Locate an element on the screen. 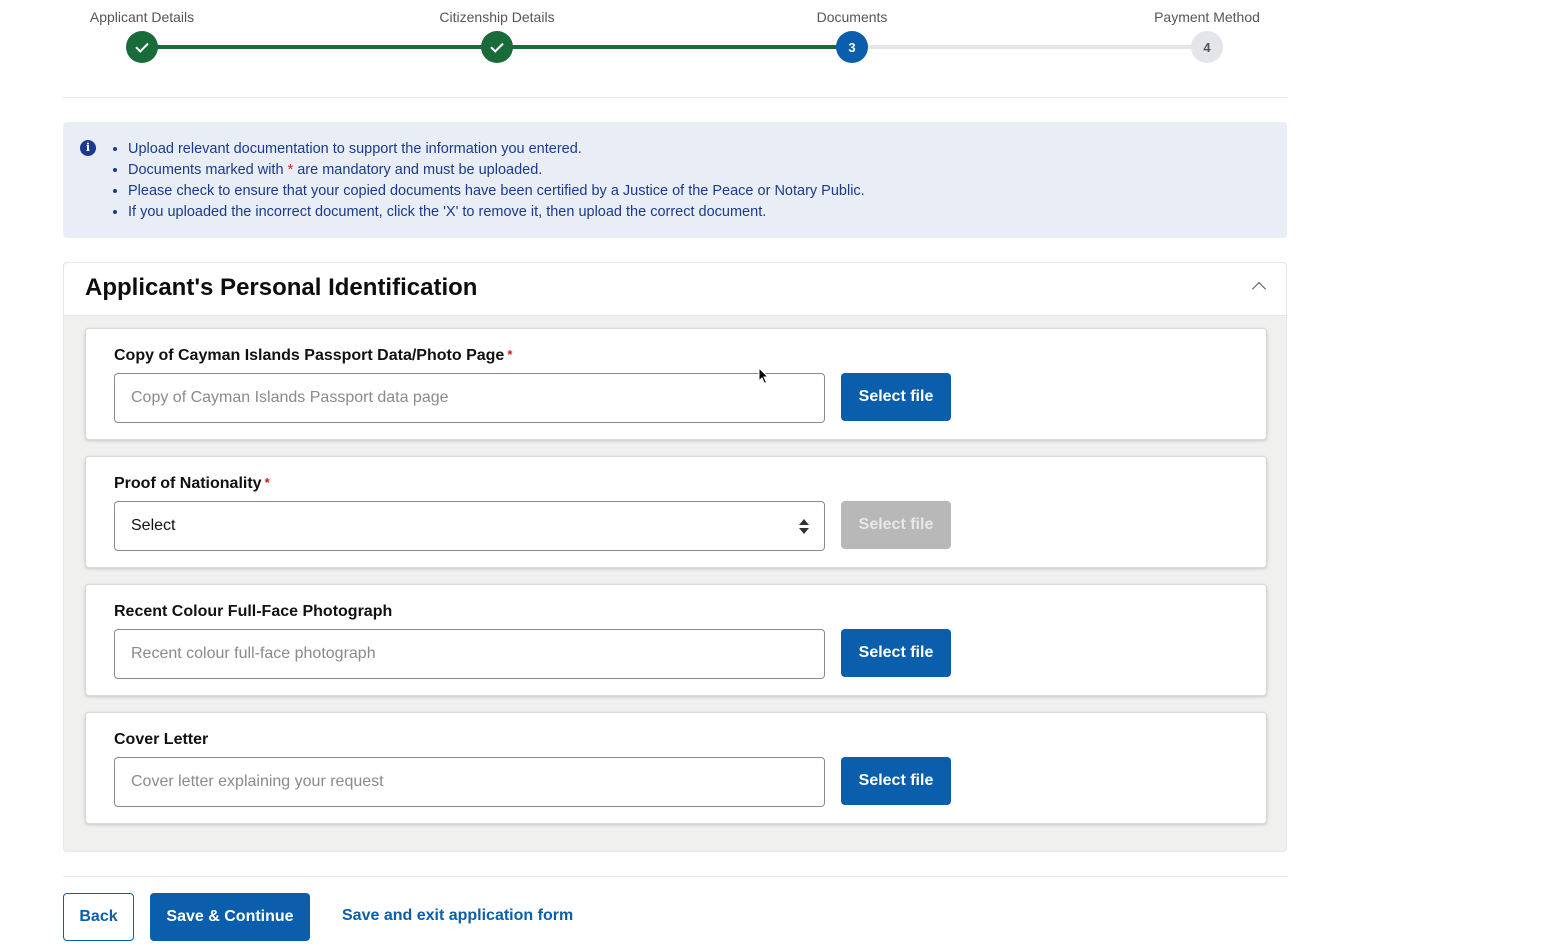 Image resolution: width=1560 pixels, height=950 pixels. field-label: Proof of Nationality * is located at coordinates (192, 484).